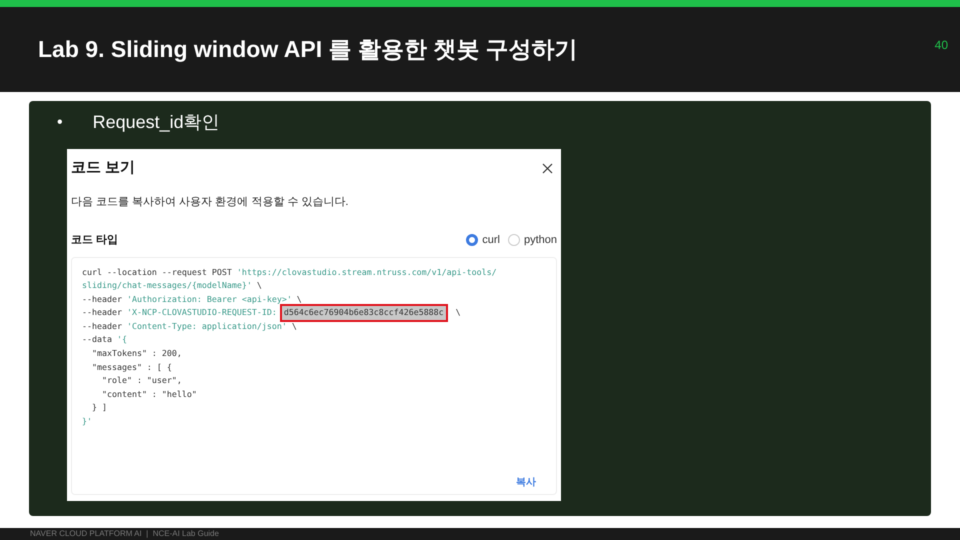 The height and width of the screenshot is (540, 960). Describe the element at coordinates (364, 313) in the screenshot. I see `highlighted-request-id: d564c6ec76904b6e83c8ccf426e5888c` at that location.